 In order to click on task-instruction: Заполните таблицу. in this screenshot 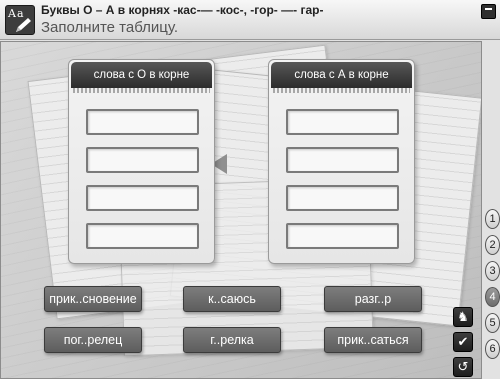, I will do `click(110, 27)`.